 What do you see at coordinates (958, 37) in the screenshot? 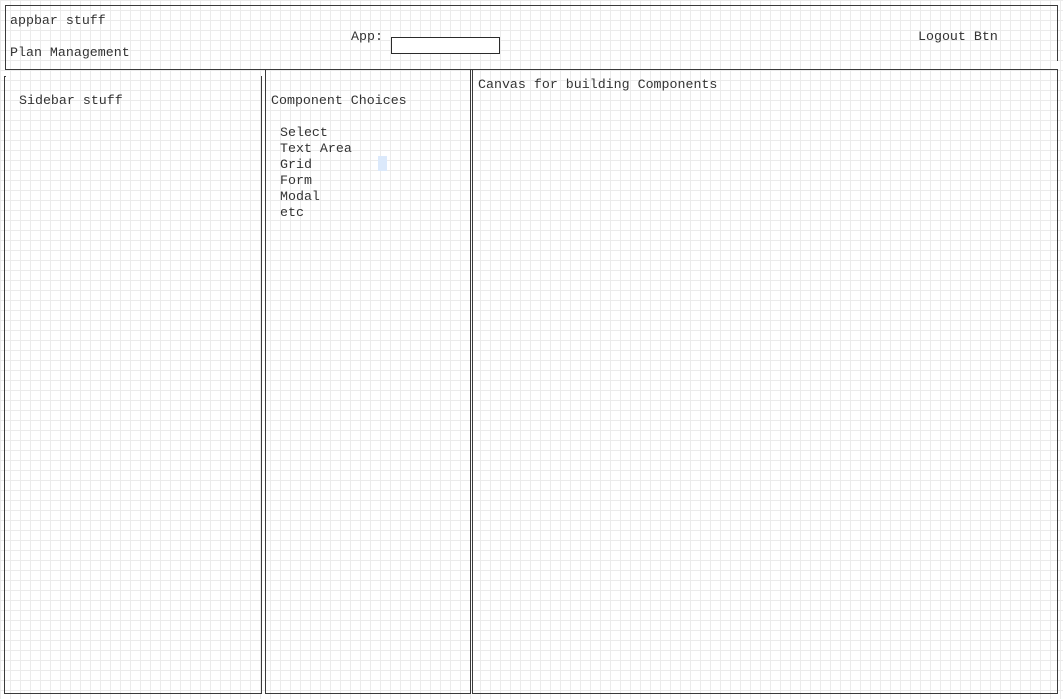
I see `logout-button: Logout Btn` at bounding box center [958, 37].